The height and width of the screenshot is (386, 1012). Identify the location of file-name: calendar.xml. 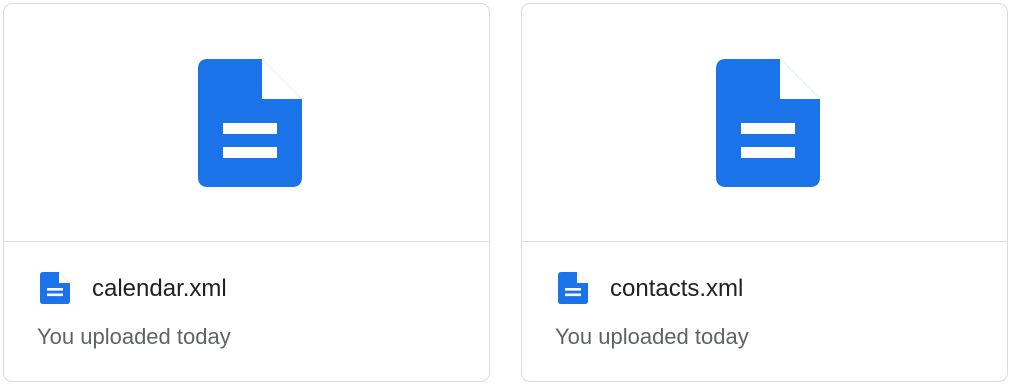
(159, 289).